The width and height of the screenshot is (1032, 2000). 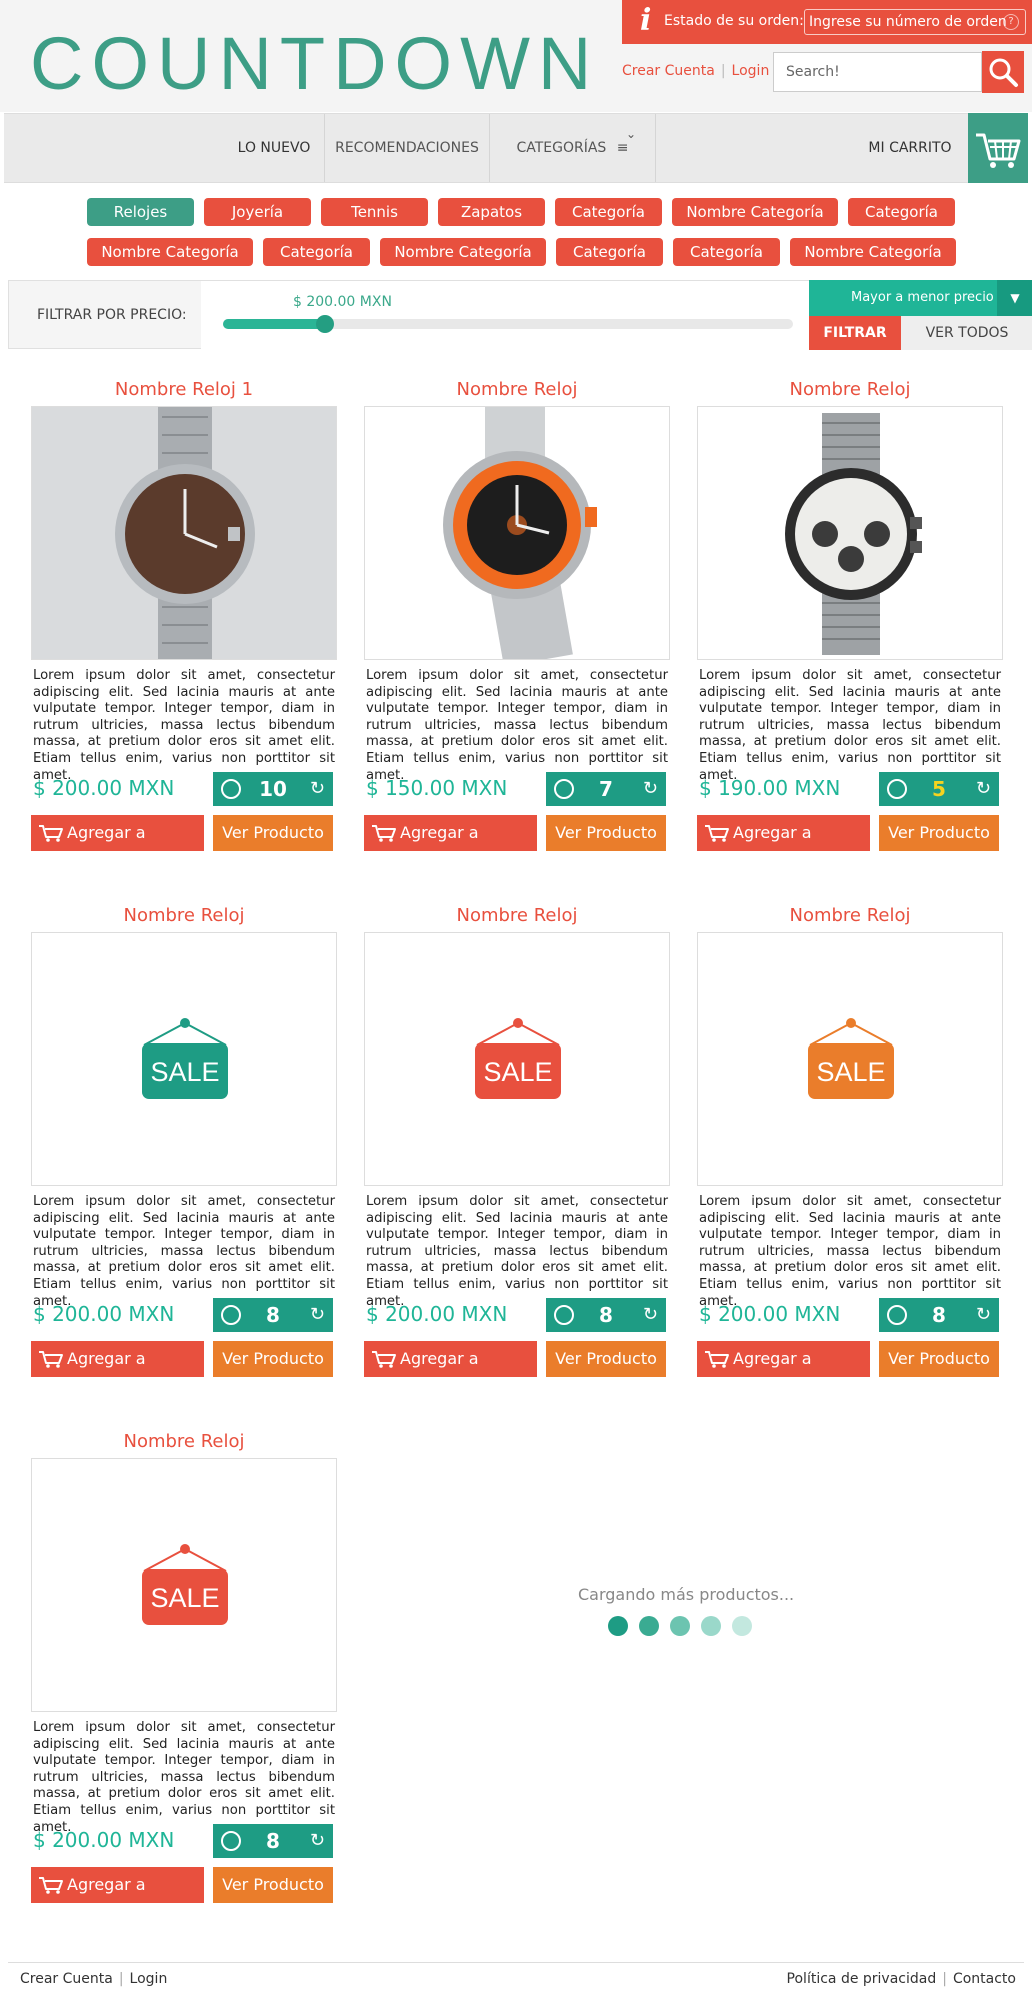 I want to click on search-button, so click(x=1003, y=72).